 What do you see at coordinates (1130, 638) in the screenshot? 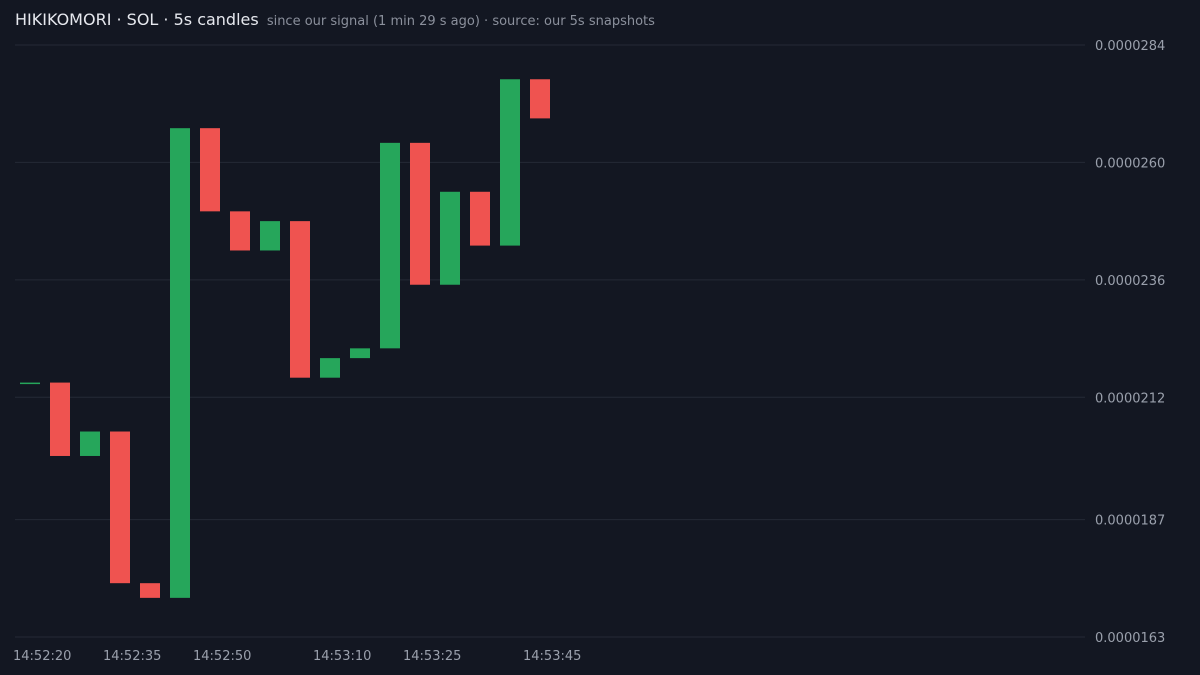
I see `y-tick-label: 0.0000163` at bounding box center [1130, 638].